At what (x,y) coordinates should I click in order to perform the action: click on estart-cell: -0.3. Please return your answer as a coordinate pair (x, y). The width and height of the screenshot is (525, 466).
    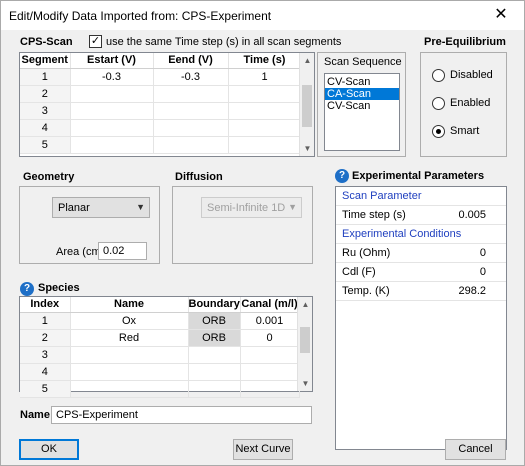
    Looking at the image, I should click on (112, 77).